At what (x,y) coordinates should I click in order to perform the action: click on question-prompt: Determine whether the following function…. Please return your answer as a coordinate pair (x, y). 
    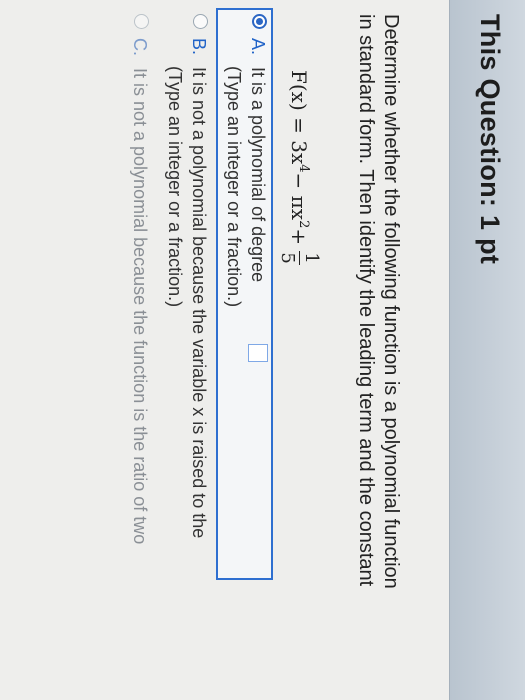
    Looking at the image, I should click on (378, 357).